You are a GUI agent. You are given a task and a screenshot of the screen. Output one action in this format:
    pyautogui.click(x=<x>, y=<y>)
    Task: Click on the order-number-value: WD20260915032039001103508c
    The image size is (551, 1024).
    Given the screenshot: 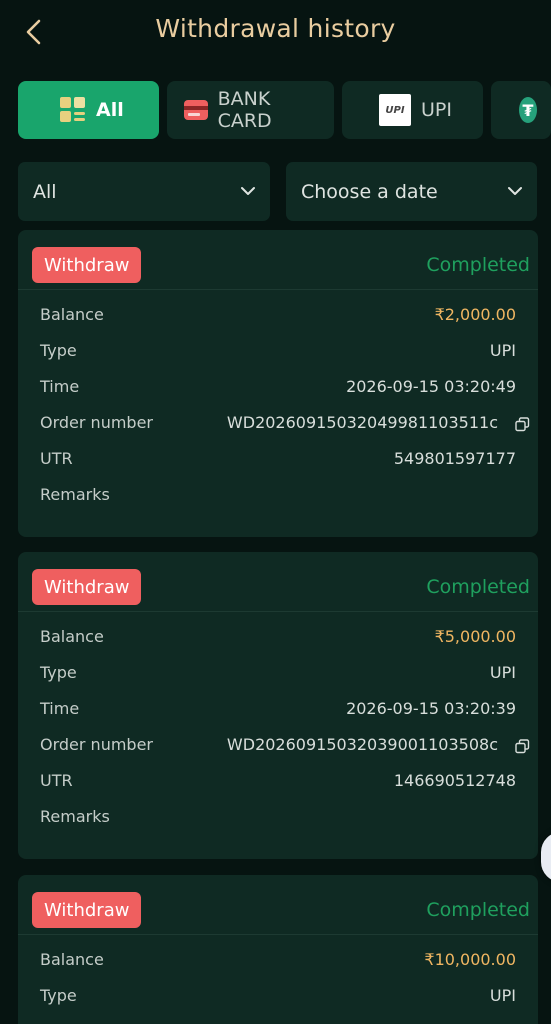 What is the action you would take?
    pyautogui.click(x=362, y=744)
    